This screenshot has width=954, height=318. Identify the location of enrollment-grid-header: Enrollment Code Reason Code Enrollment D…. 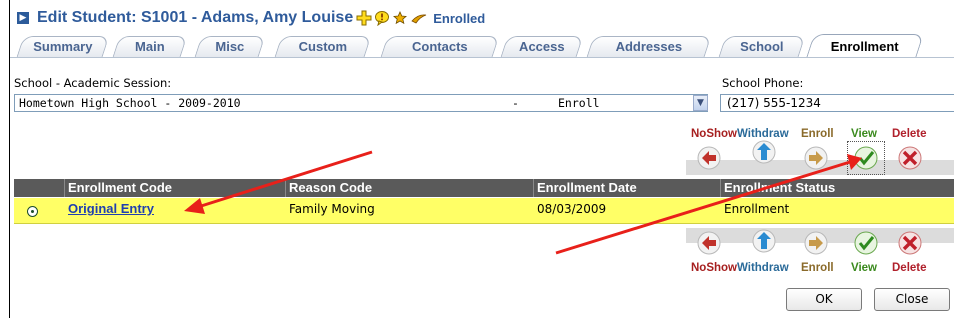
(484, 188).